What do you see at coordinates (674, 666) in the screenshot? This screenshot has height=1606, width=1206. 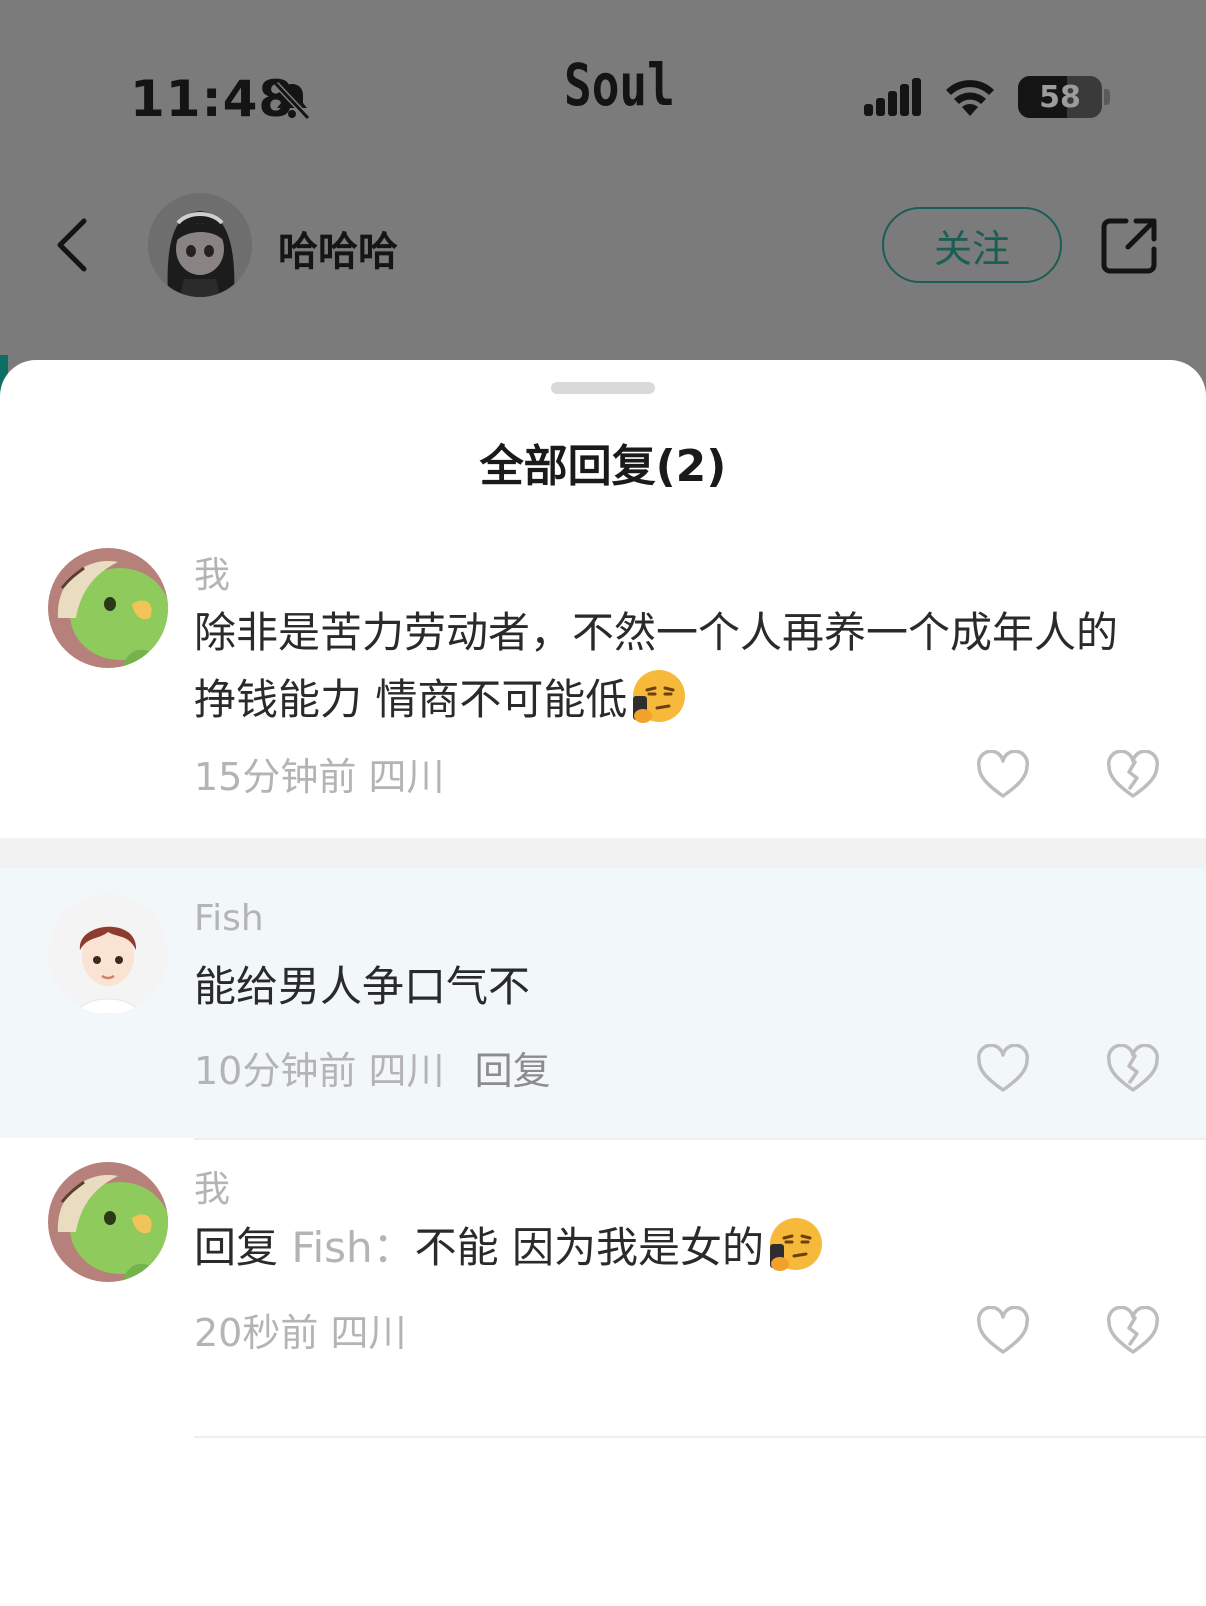 I see `reply-text: 除非是苦力劳动者，不然一个人再养一个成年人的挣钱能力 情商不可能低` at bounding box center [674, 666].